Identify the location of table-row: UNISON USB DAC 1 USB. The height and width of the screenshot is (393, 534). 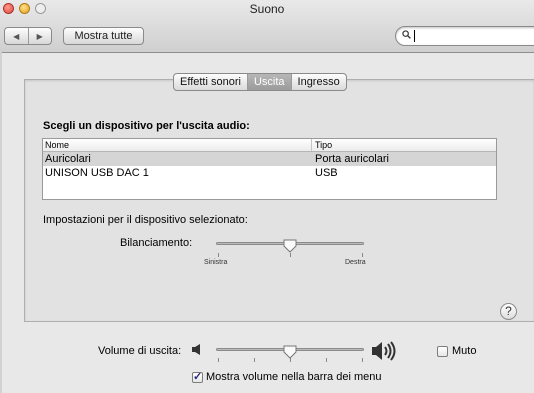
(269, 173).